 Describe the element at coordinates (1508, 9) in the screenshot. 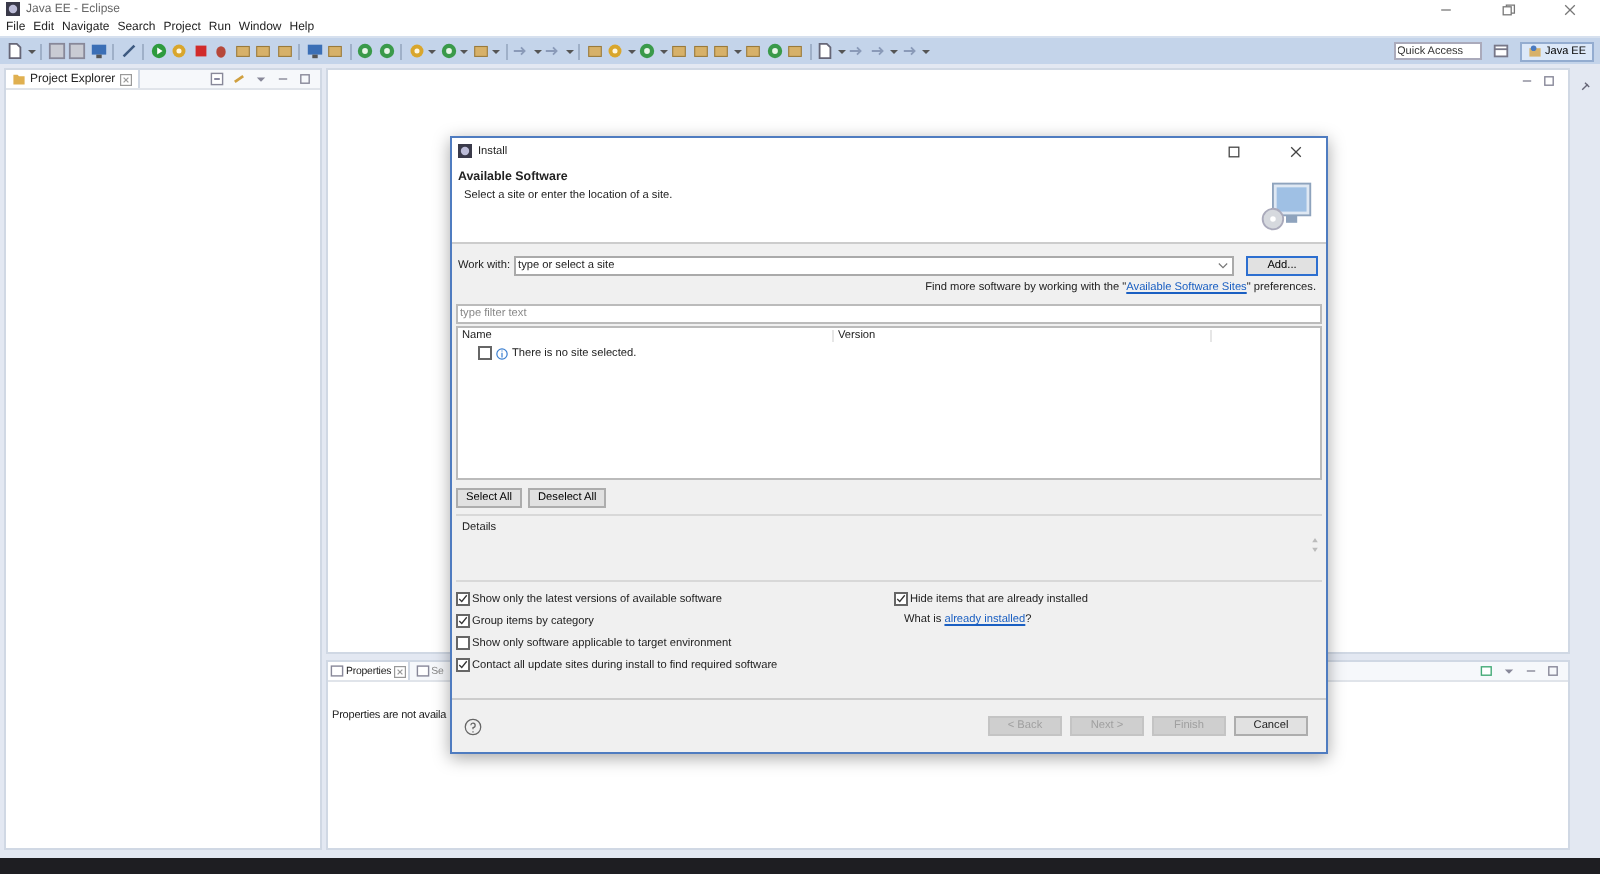

I see `restore-icon` at that location.